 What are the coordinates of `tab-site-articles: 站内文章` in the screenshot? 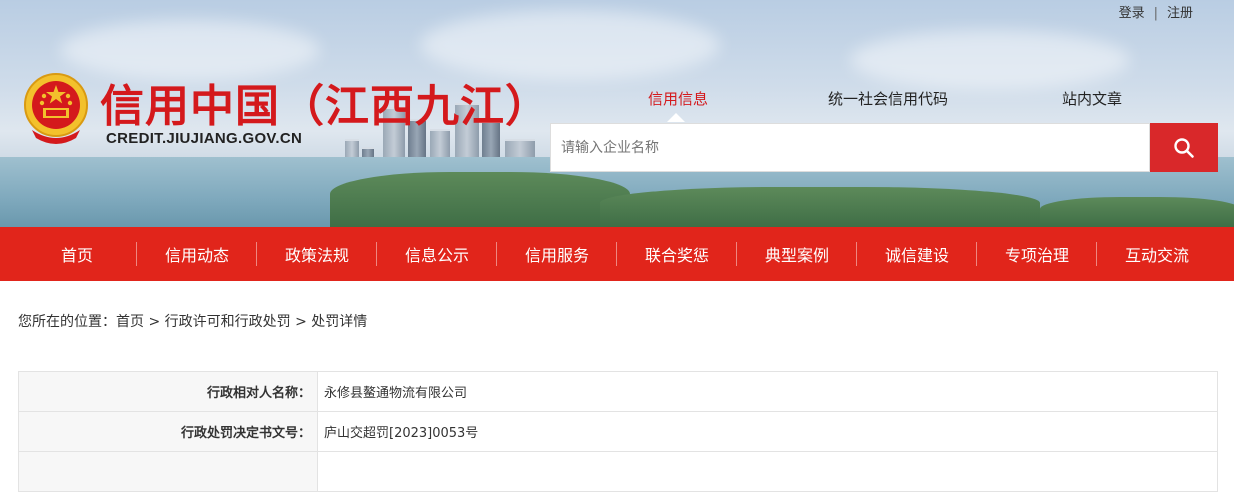 It's located at (1092, 98).